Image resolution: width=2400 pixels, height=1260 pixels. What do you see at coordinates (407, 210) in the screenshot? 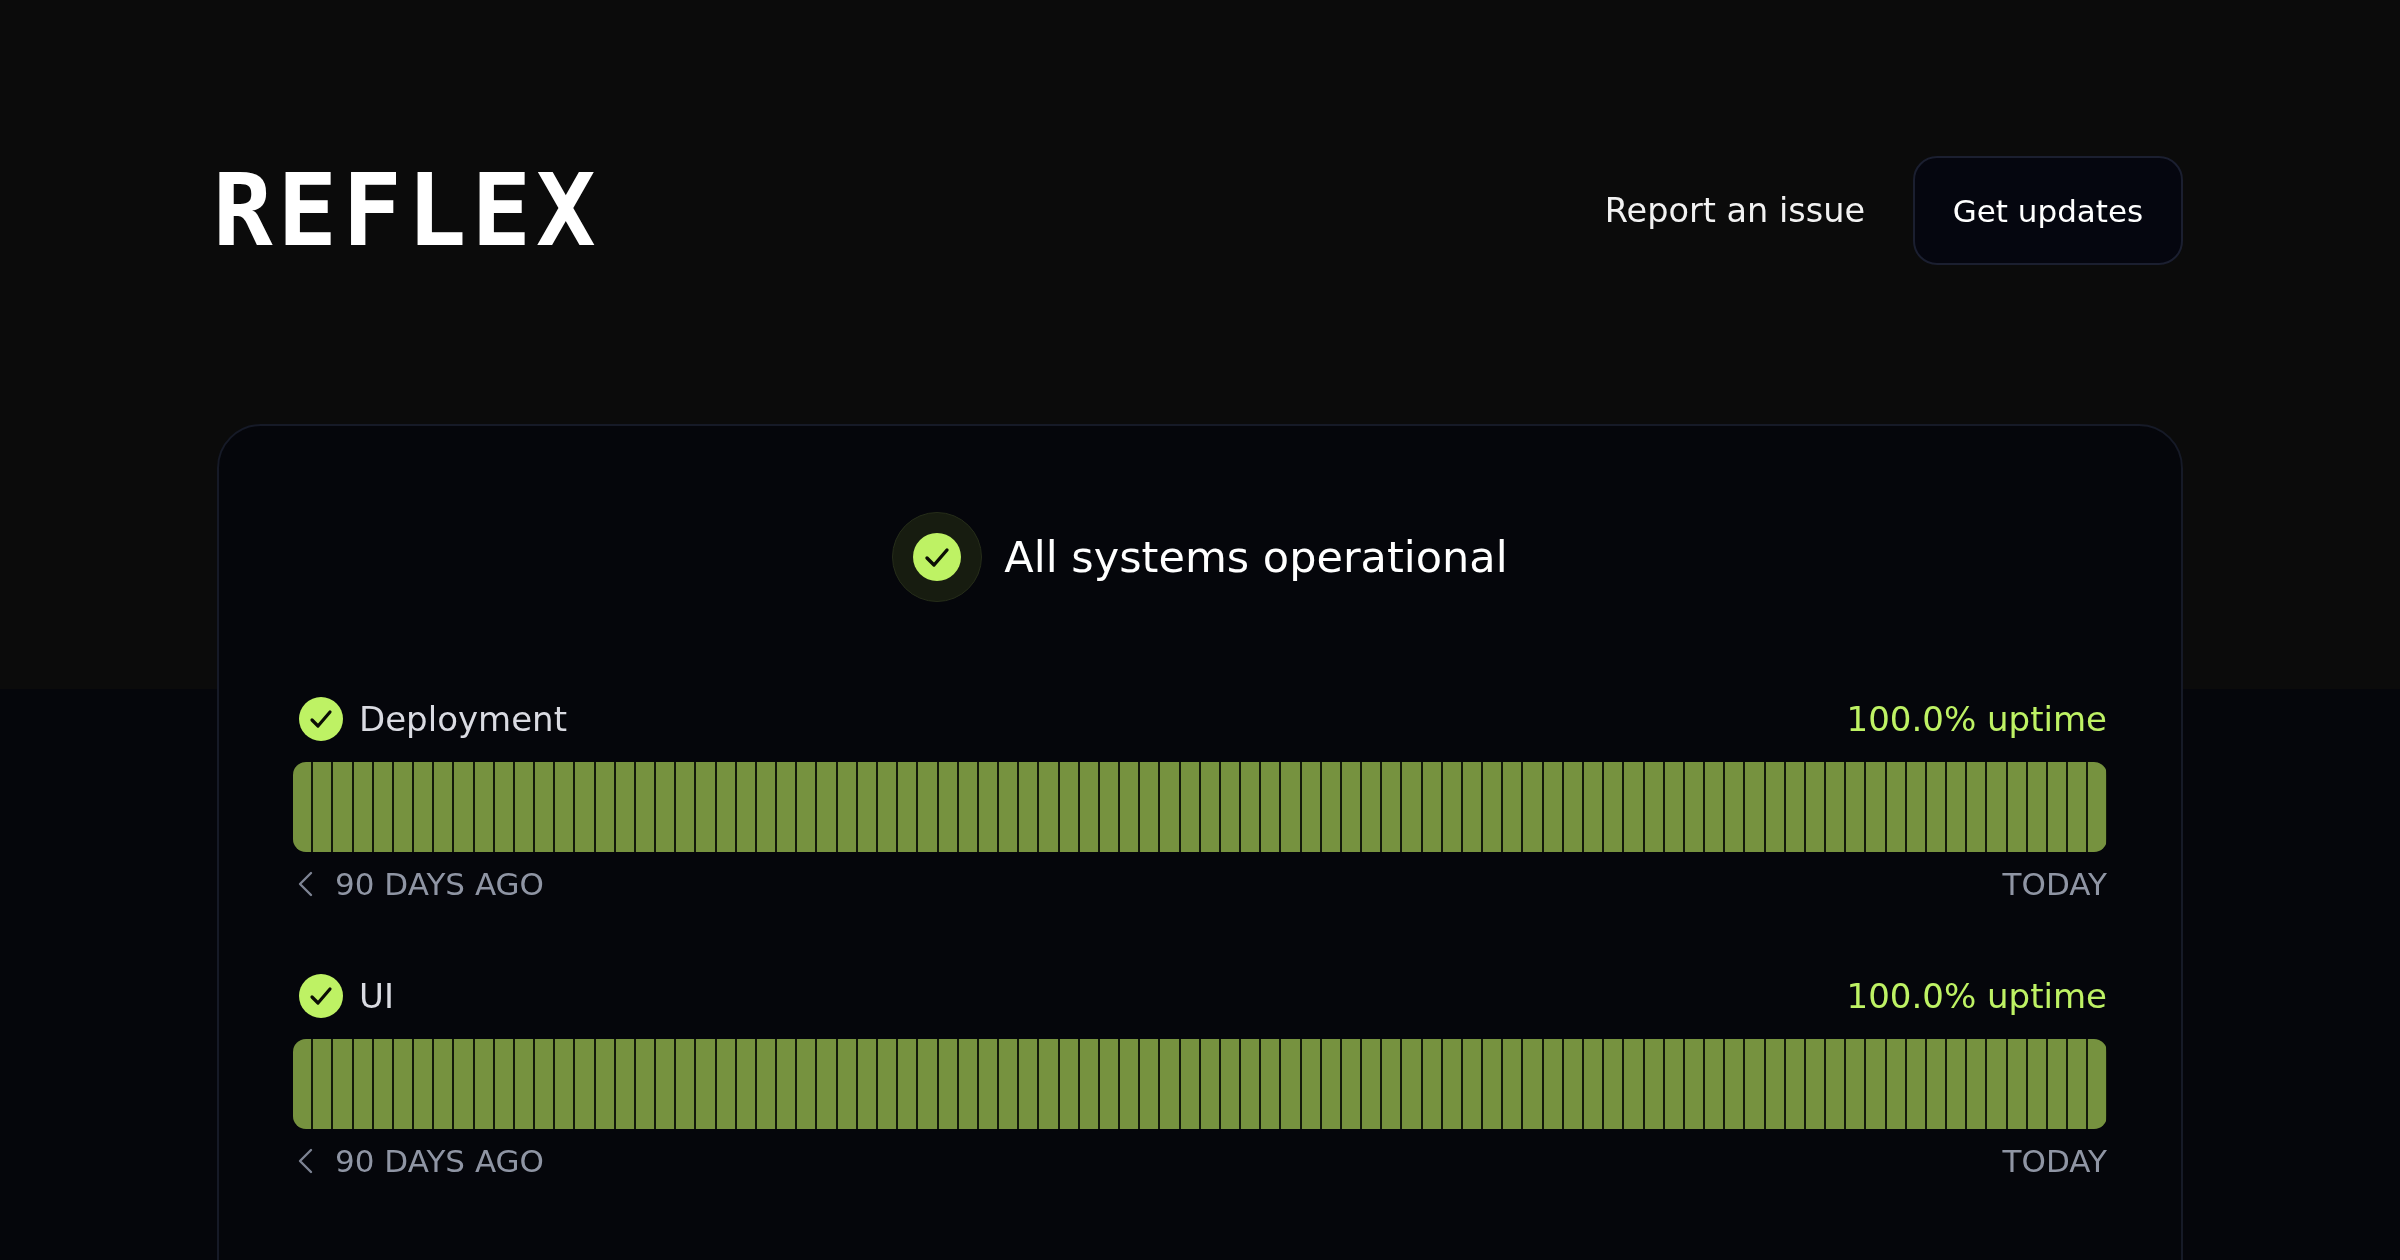
I see `logo: REFLEX` at bounding box center [407, 210].